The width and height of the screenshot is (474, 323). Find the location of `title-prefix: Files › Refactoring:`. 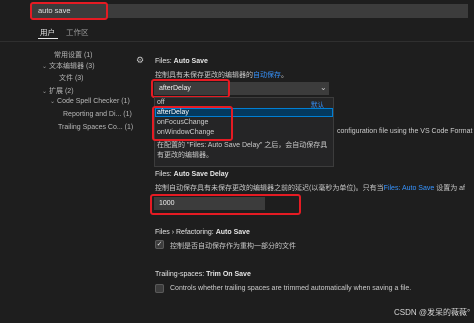

title-prefix: Files › Refactoring: is located at coordinates (185, 232).